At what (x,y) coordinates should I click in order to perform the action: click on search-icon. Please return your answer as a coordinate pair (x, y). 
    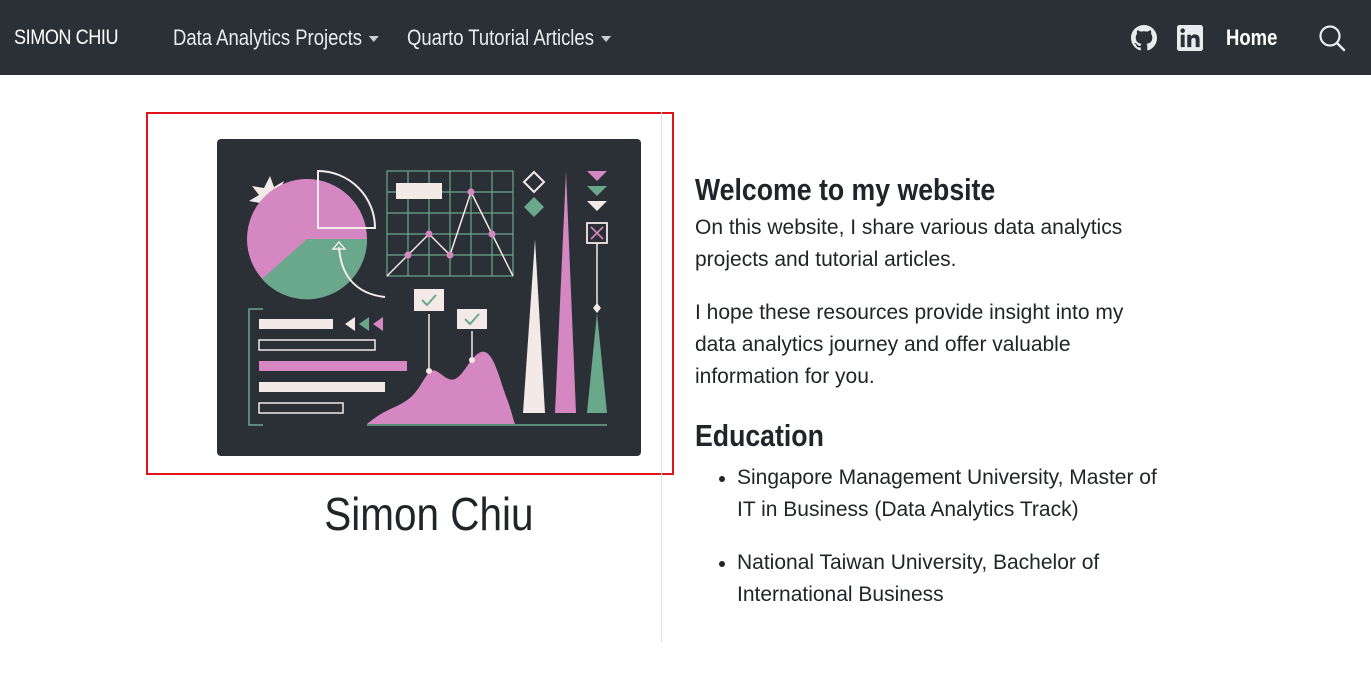
    Looking at the image, I should click on (1332, 38).